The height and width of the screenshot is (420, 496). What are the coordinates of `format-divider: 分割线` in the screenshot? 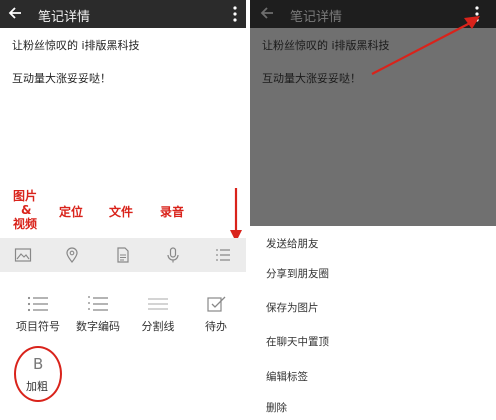 It's located at (158, 315).